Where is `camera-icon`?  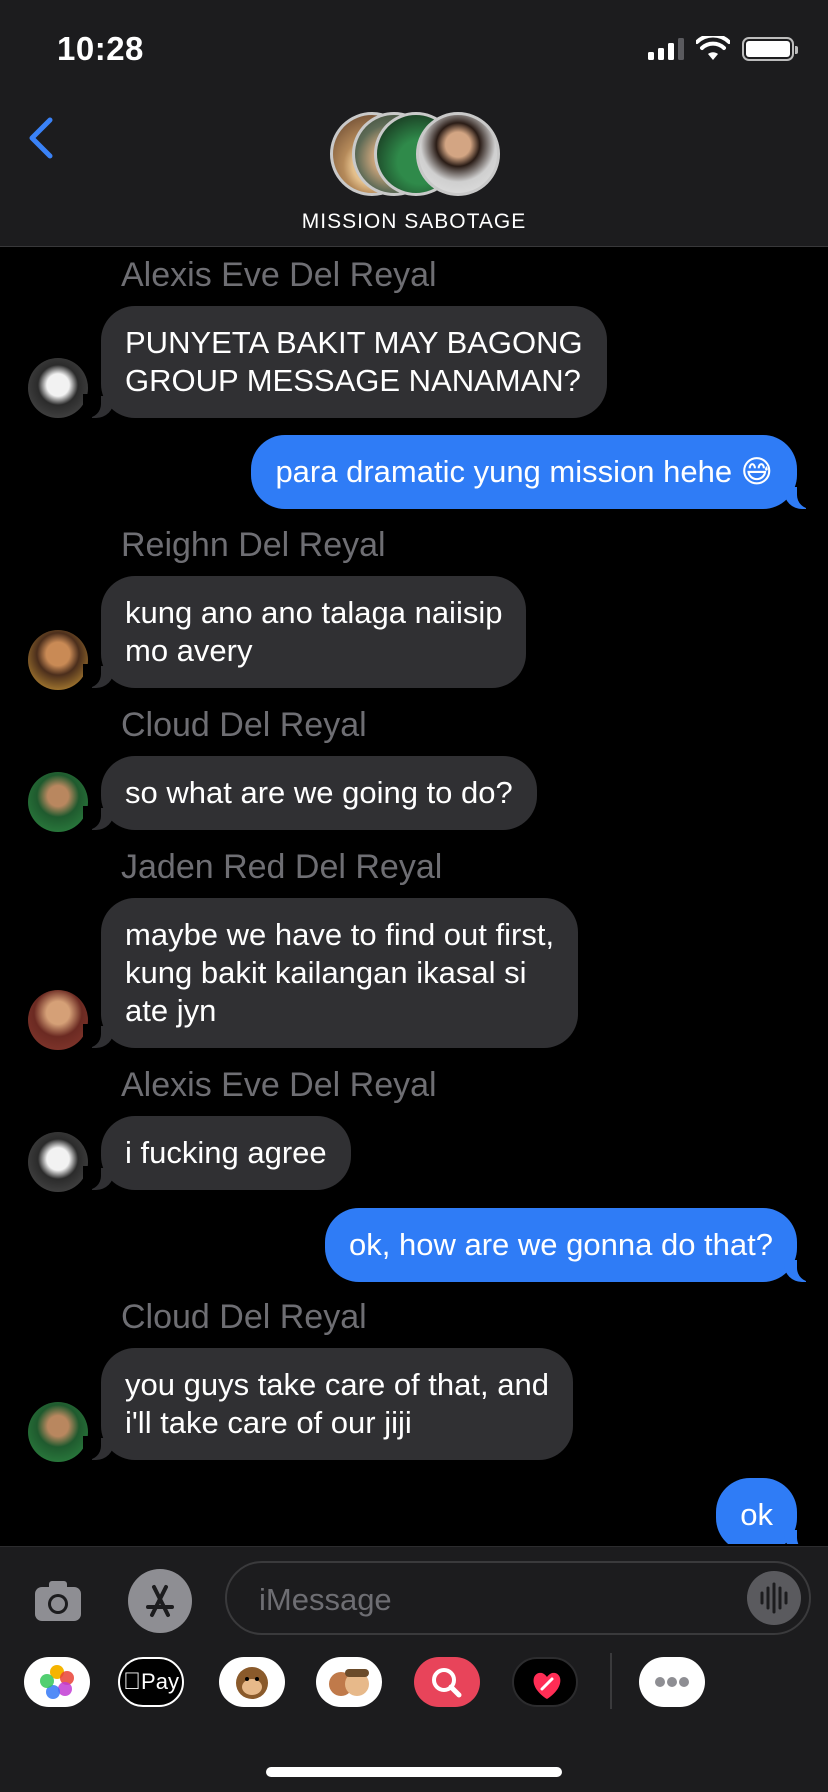 camera-icon is located at coordinates (58, 1601).